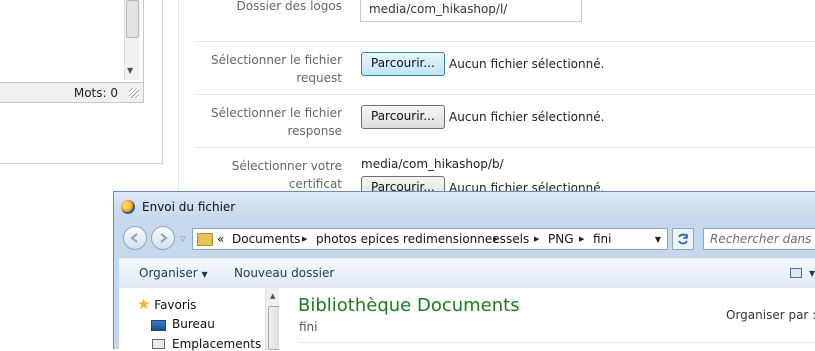 This screenshot has width=815, height=351. I want to click on request-label-line1: Sélectionner le fichier, so click(276, 60).